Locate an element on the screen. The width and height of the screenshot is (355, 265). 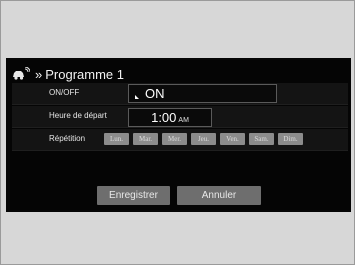
departure-time-value: 1:00 is located at coordinates (164, 117).